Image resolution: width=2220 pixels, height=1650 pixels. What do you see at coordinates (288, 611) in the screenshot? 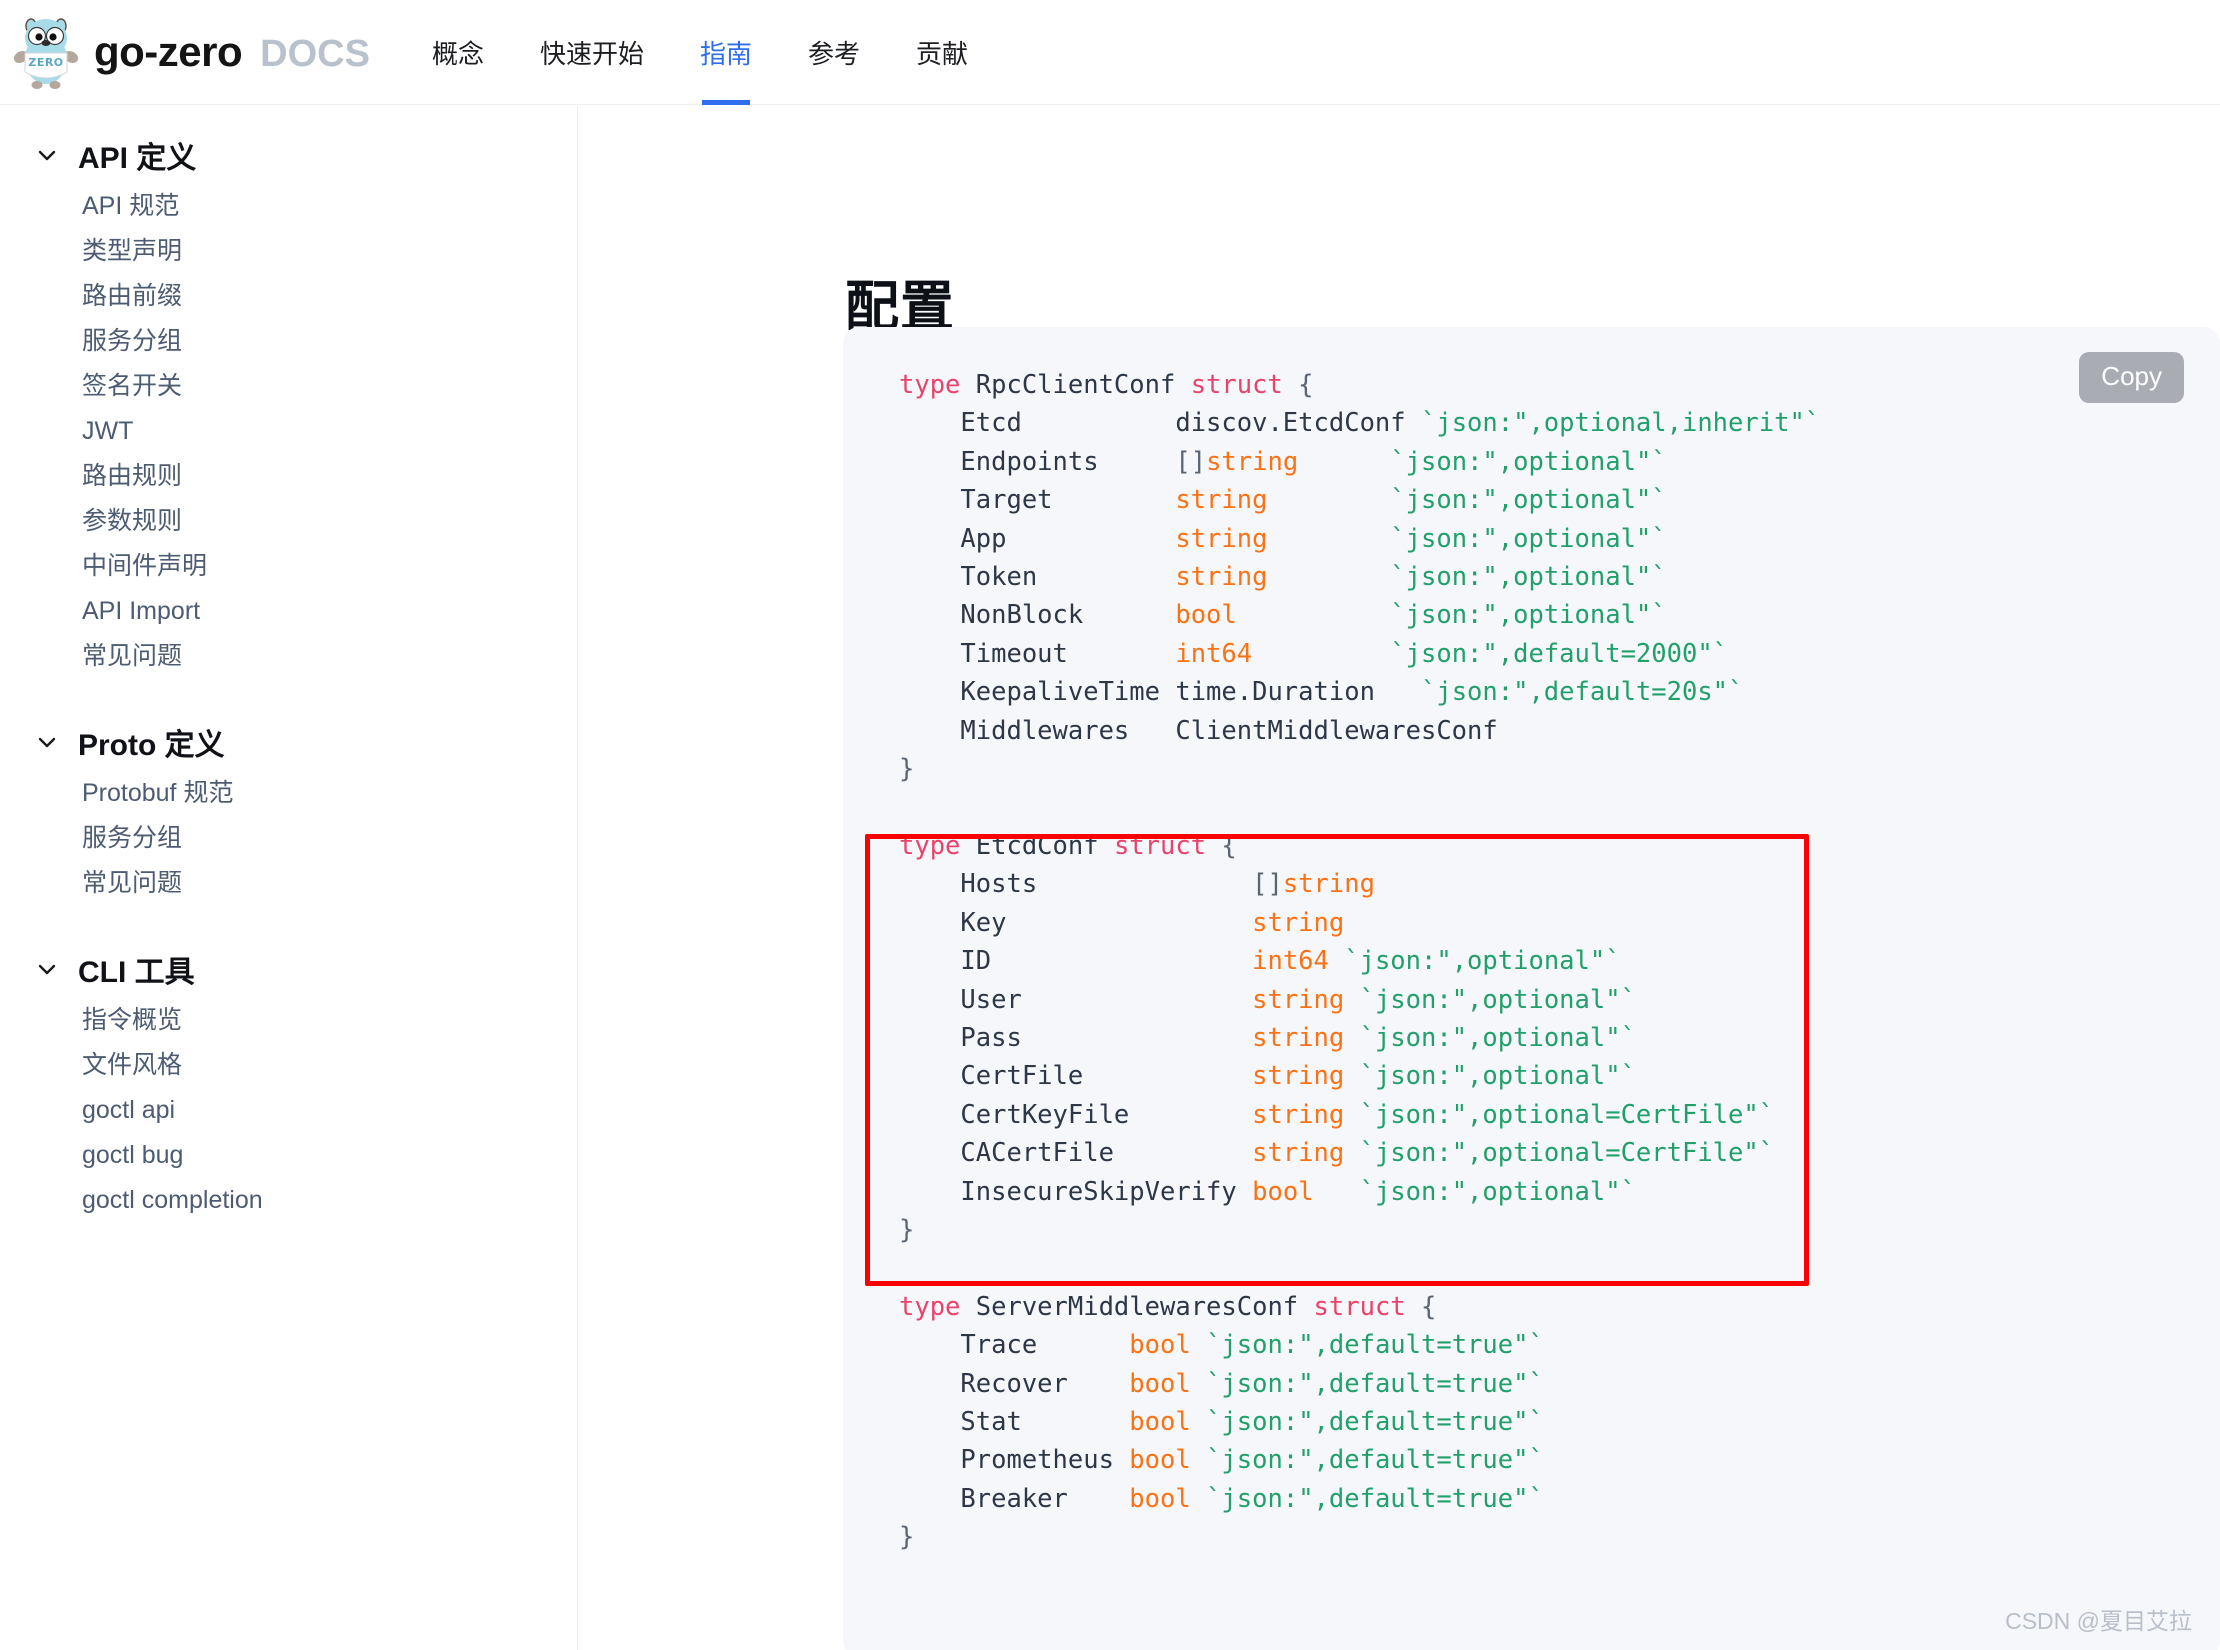
I see `sidebar-item-0-9: API Import` at bounding box center [288, 611].